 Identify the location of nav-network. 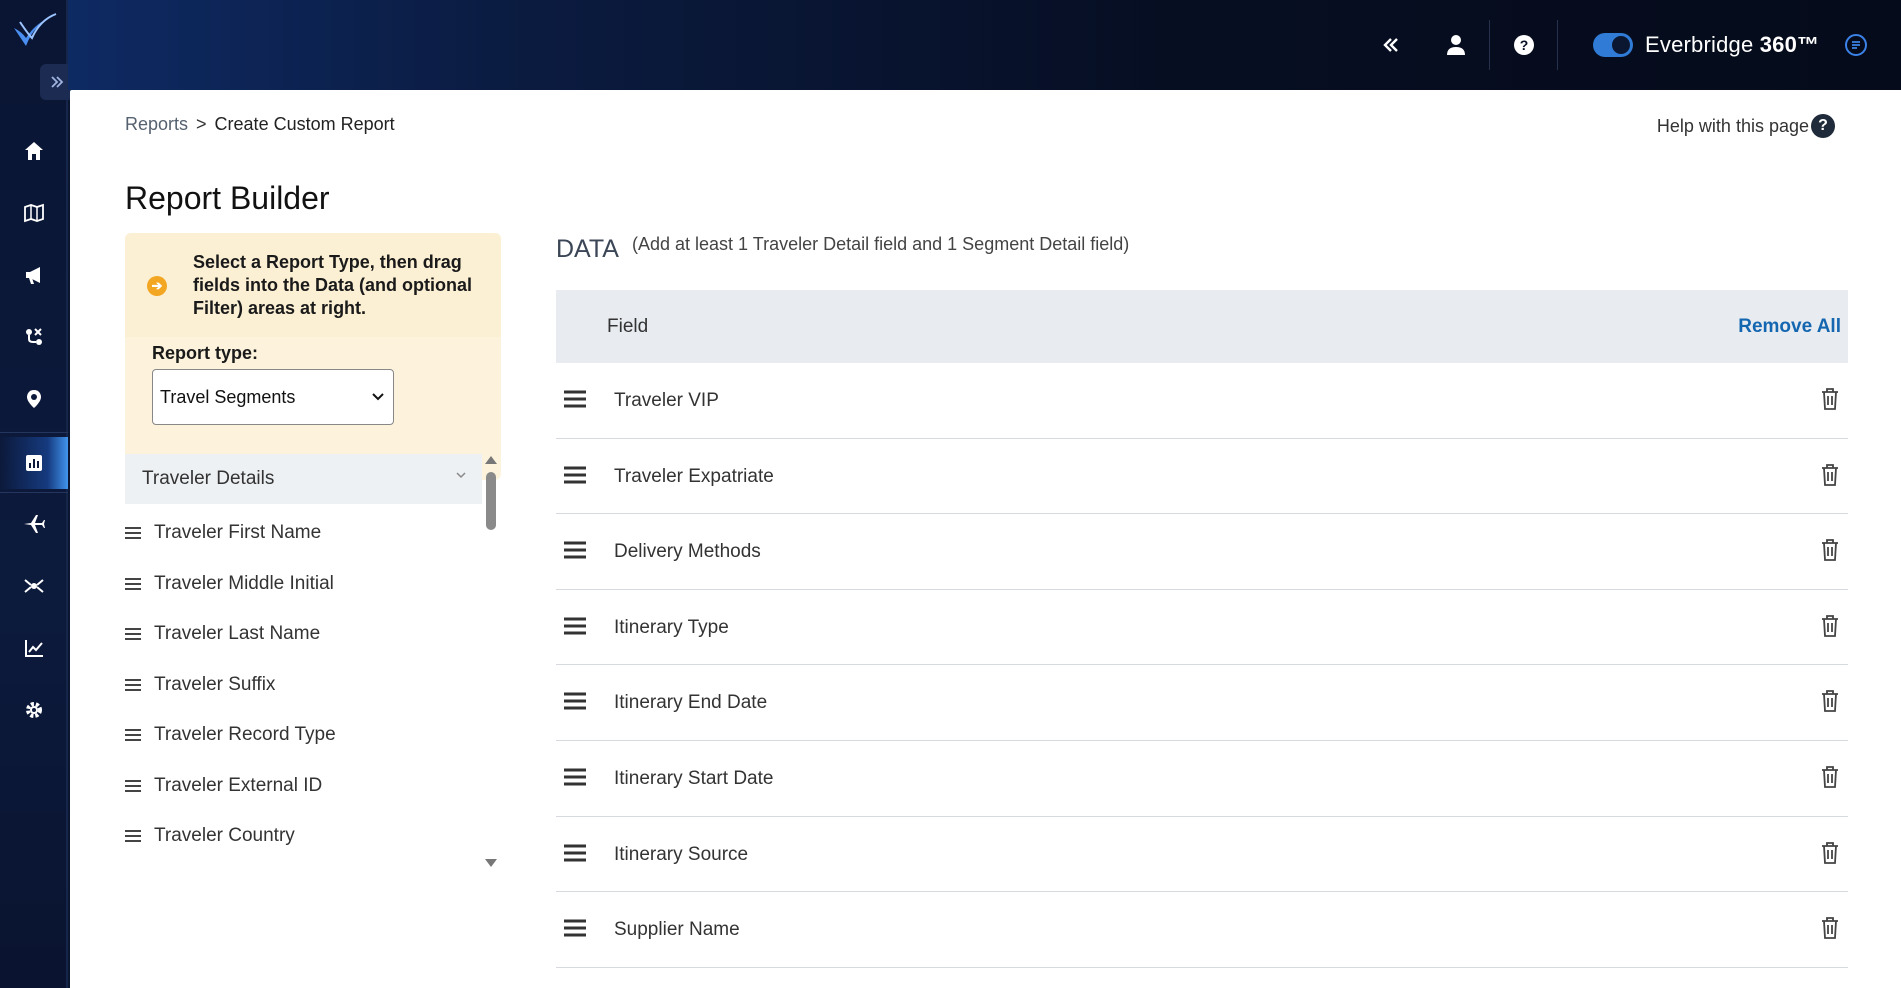
(34, 586).